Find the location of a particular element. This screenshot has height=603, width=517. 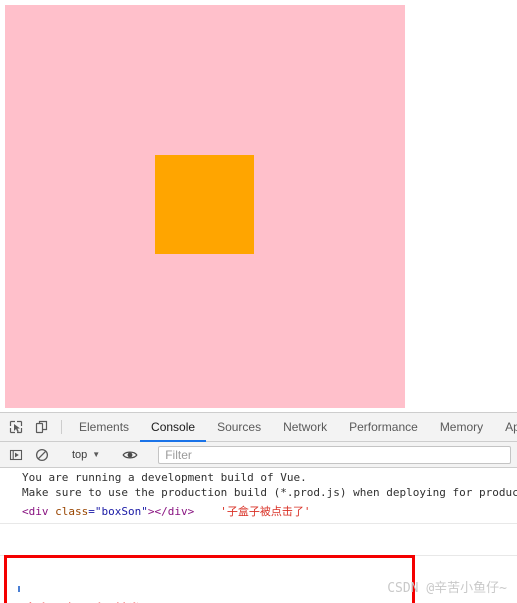

live-expression-icon is located at coordinates (130, 455).